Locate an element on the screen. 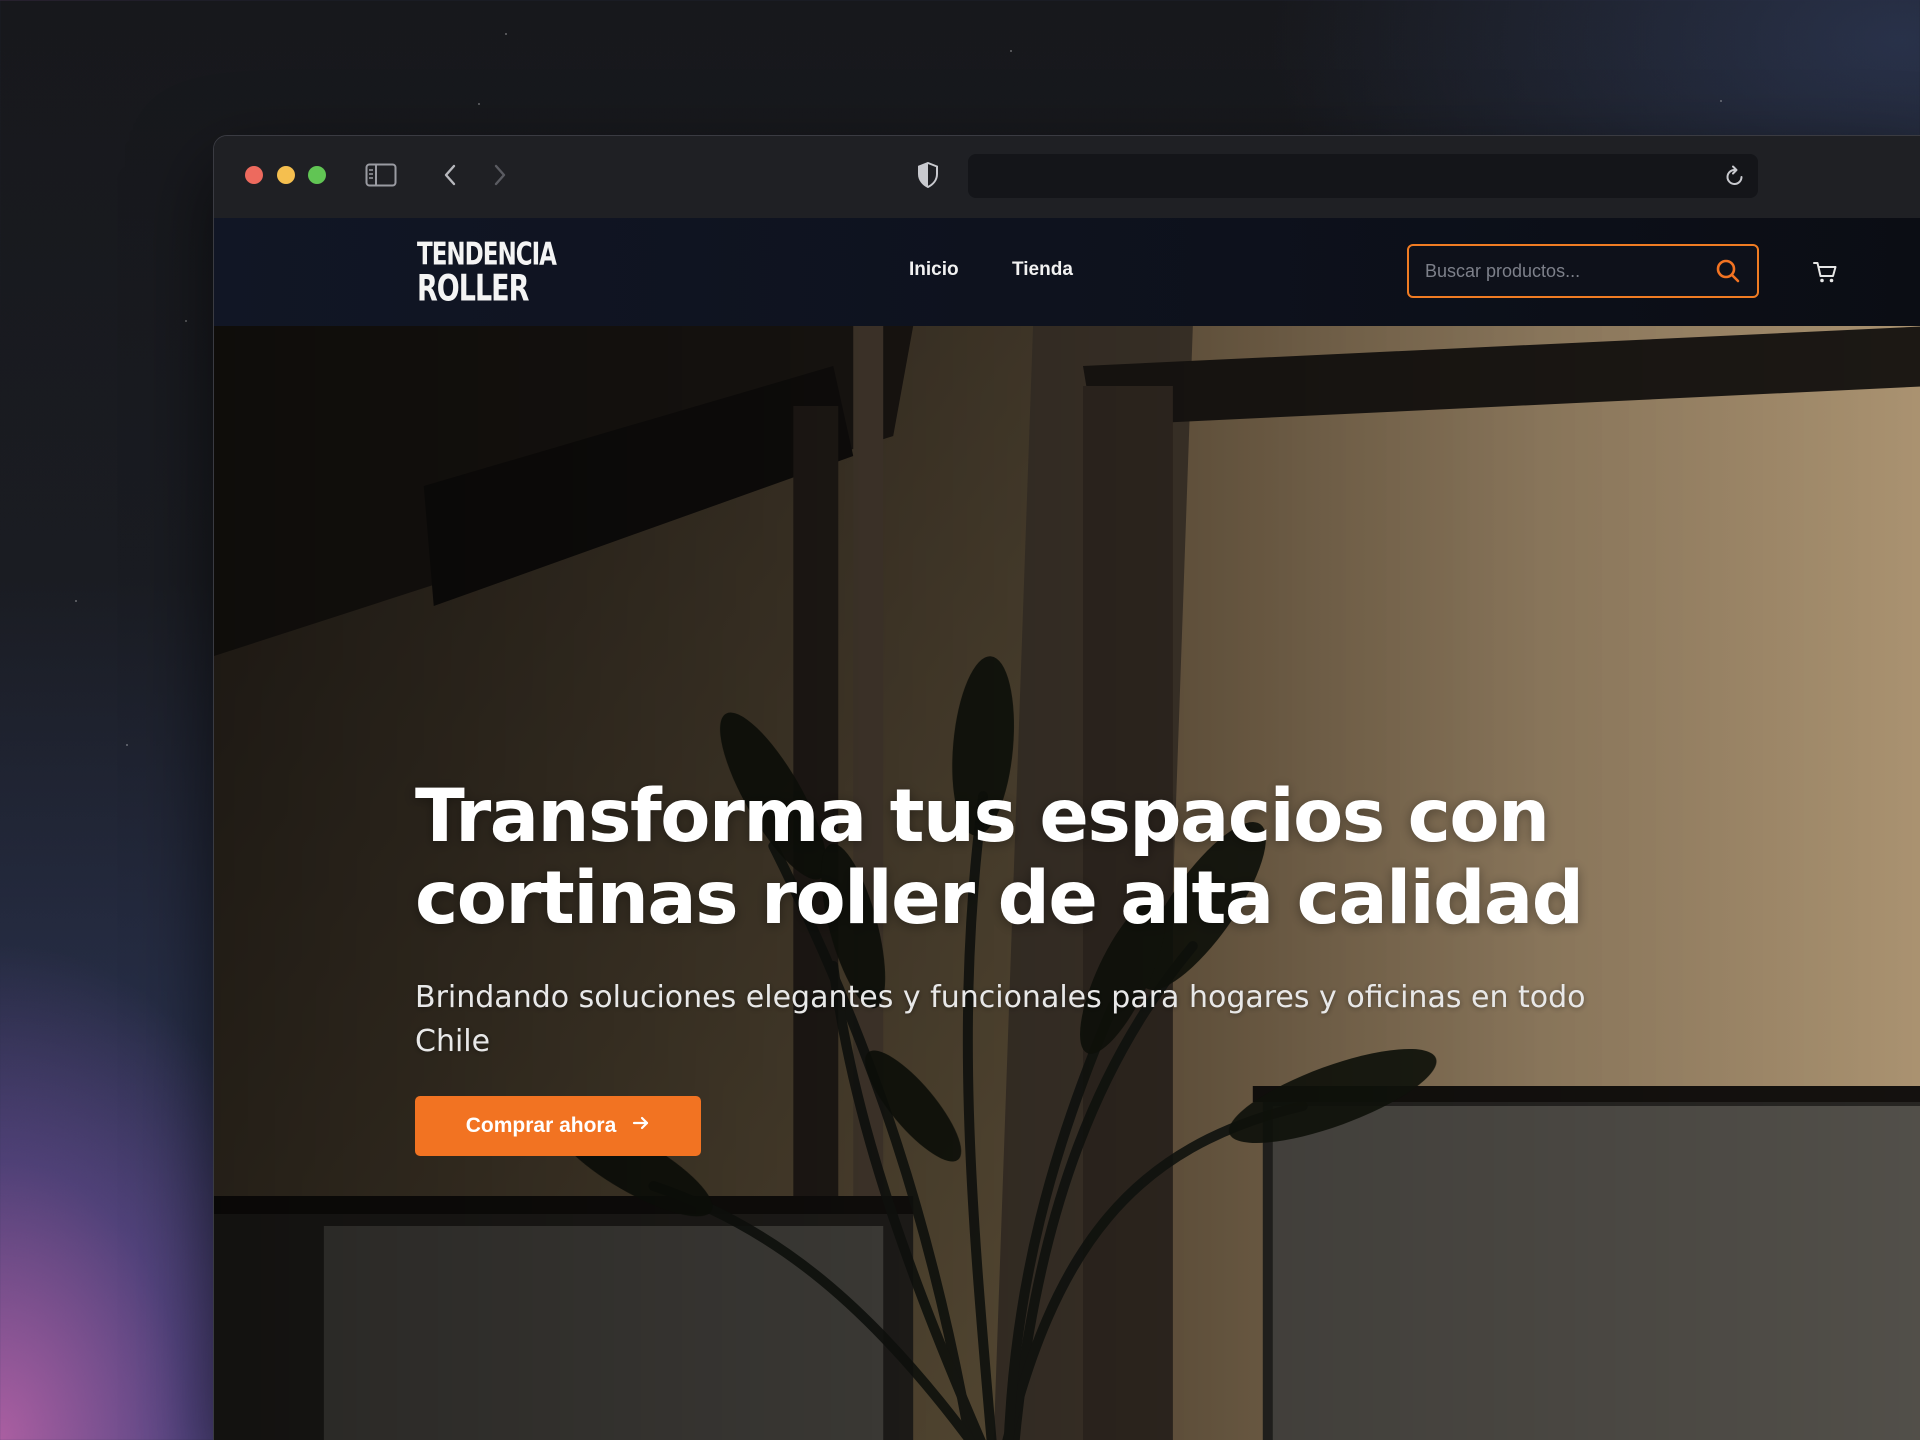 The image size is (1920, 1440). close-window-button is located at coordinates (254, 175).